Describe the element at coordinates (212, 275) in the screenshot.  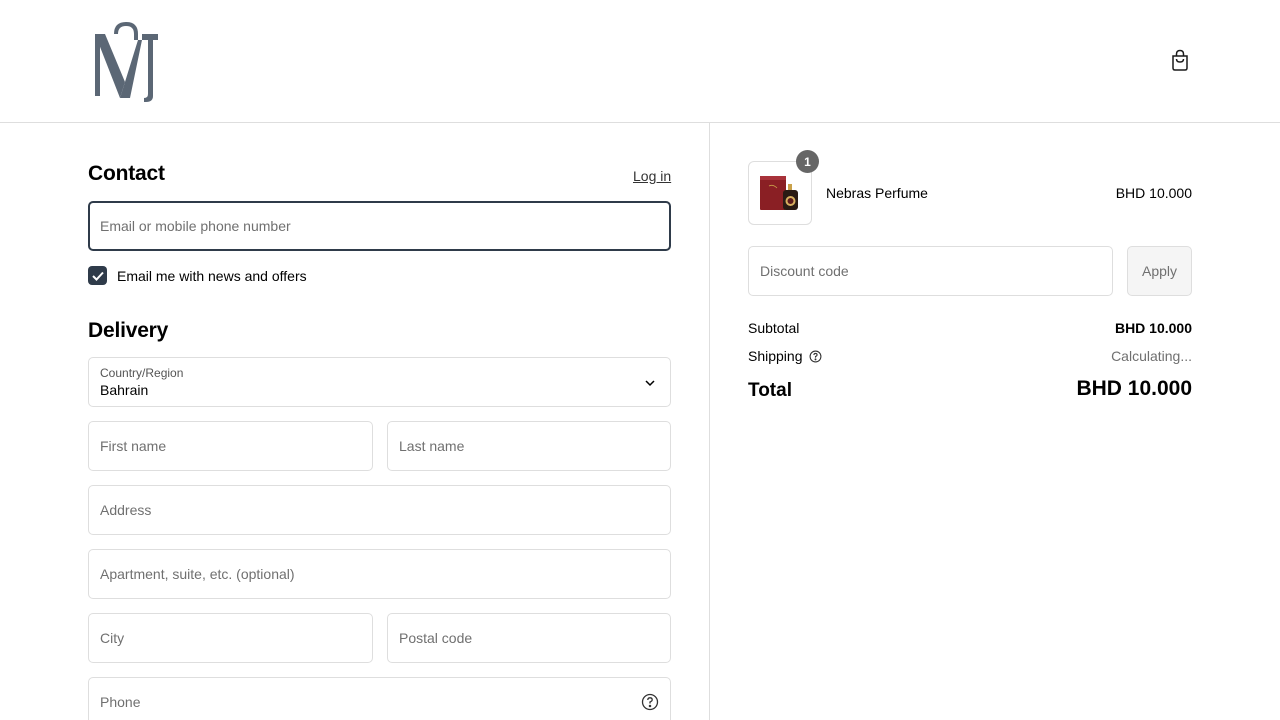
I see `newsletter-label: Email me with news and offers` at that location.